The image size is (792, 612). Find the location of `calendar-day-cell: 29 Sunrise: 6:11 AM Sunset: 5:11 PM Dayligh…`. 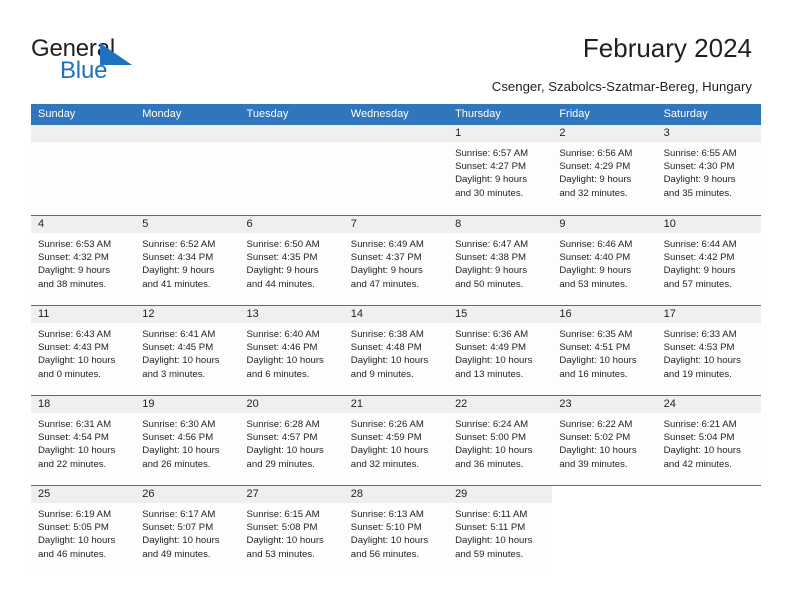

calendar-day-cell: 29 Sunrise: 6:11 AM Sunset: 5:11 PM Dayligh… is located at coordinates (500, 530).